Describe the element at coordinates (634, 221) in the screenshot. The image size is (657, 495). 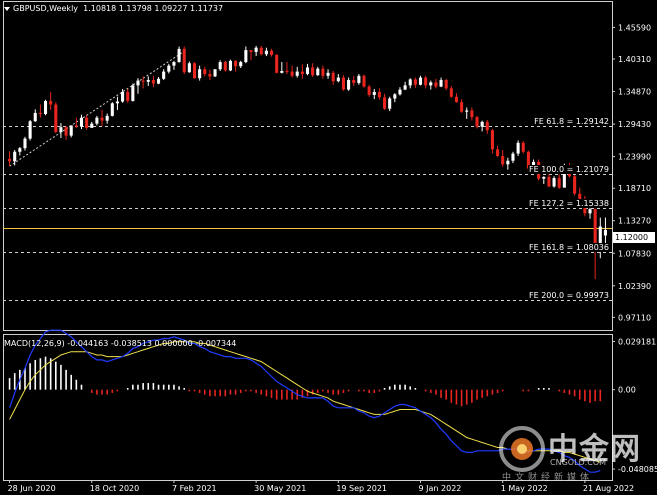
I see `price-tick-label: 1.13270` at that location.